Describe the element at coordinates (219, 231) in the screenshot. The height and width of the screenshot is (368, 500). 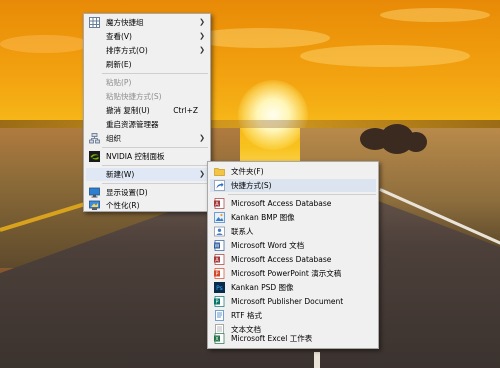
I see `contact-icon` at that location.